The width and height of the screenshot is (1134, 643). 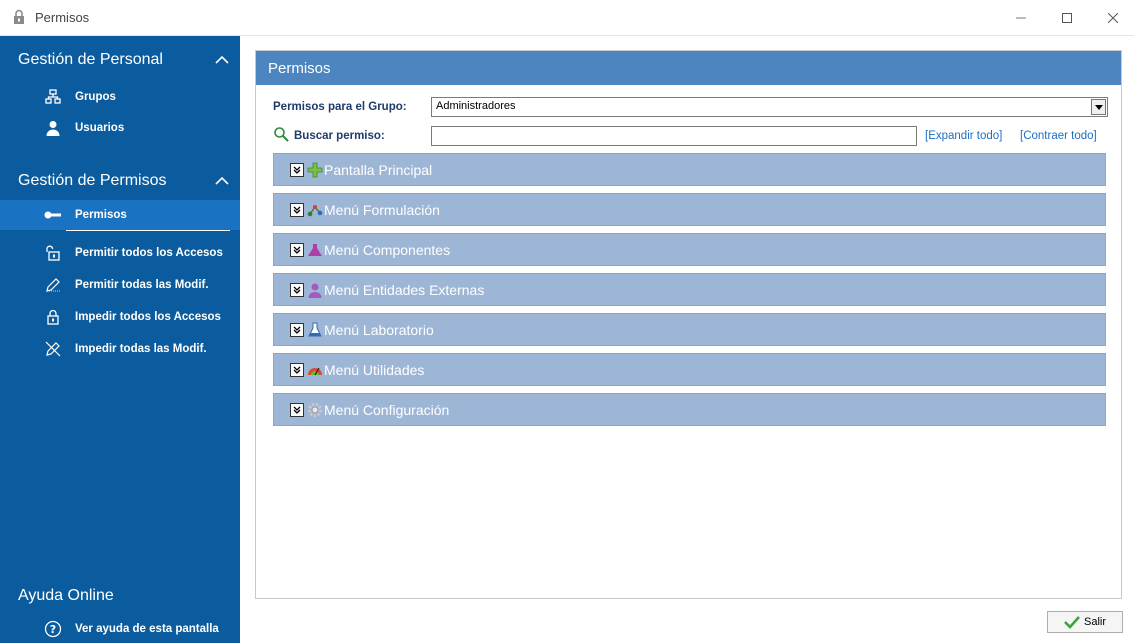 What do you see at coordinates (315, 330) in the screenshot?
I see `lab-beaker-icon` at bounding box center [315, 330].